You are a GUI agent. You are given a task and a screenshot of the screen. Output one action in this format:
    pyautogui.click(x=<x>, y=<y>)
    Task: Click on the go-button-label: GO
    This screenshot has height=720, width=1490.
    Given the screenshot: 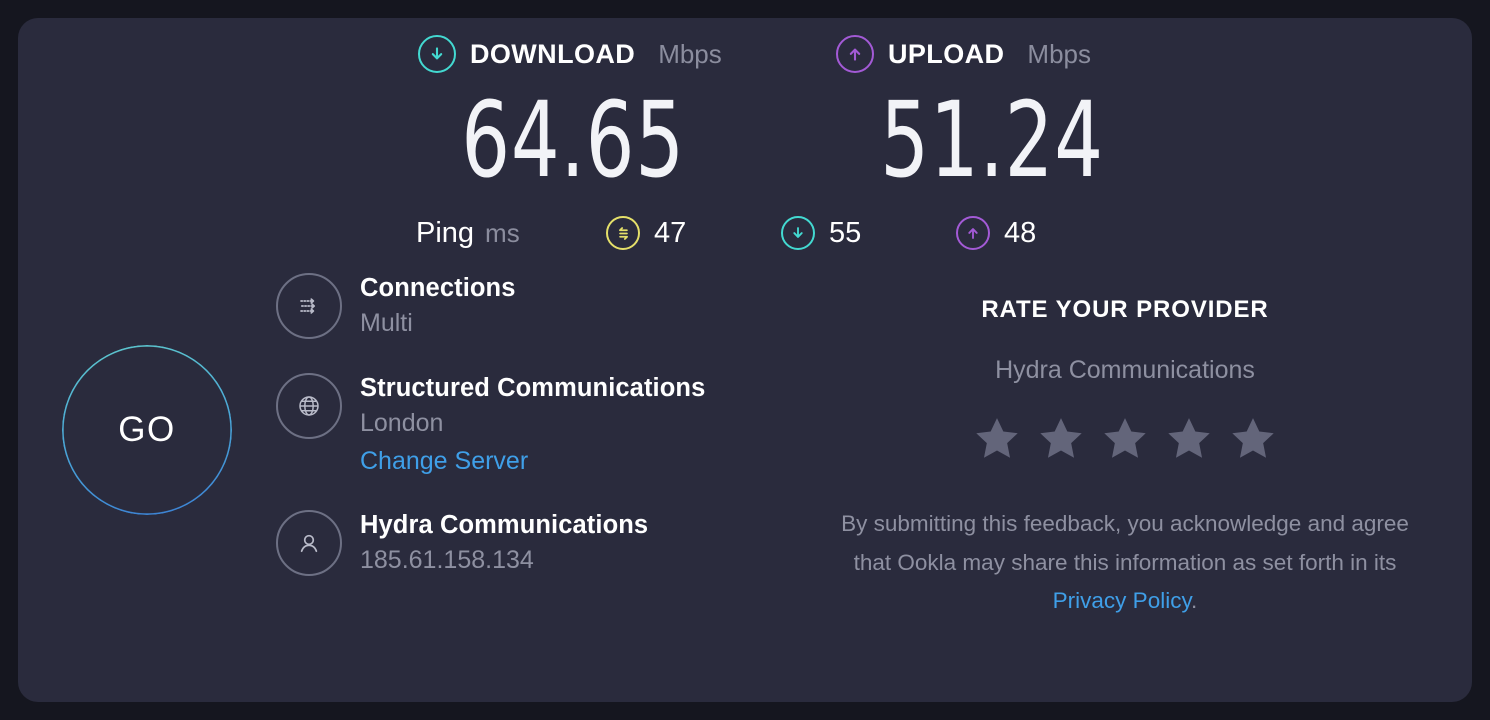 What is the action you would take?
    pyautogui.click(x=147, y=429)
    